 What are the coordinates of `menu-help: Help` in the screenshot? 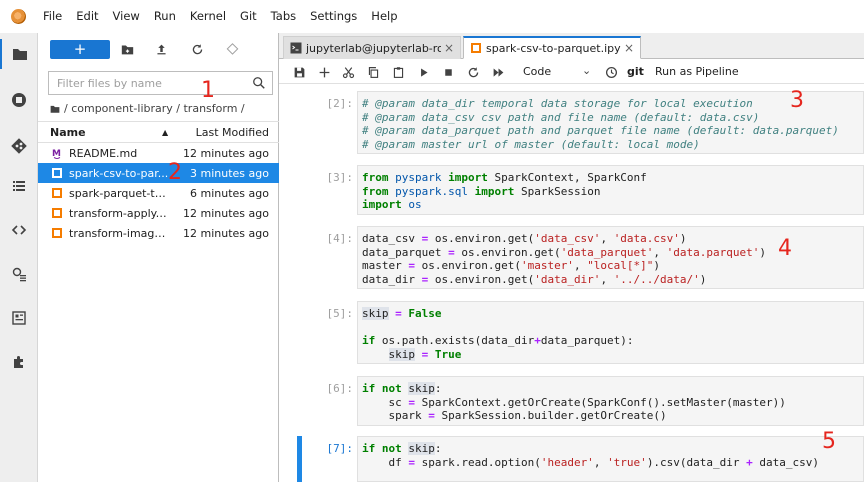 It's located at (384, 16).